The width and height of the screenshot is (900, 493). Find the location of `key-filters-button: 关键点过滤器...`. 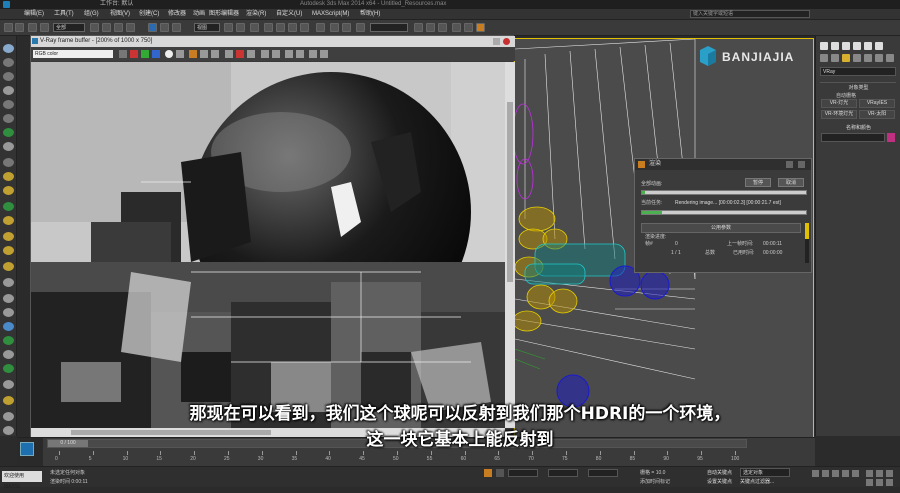

key-filters-button: 关键点过滤器... is located at coordinates (757, 481).